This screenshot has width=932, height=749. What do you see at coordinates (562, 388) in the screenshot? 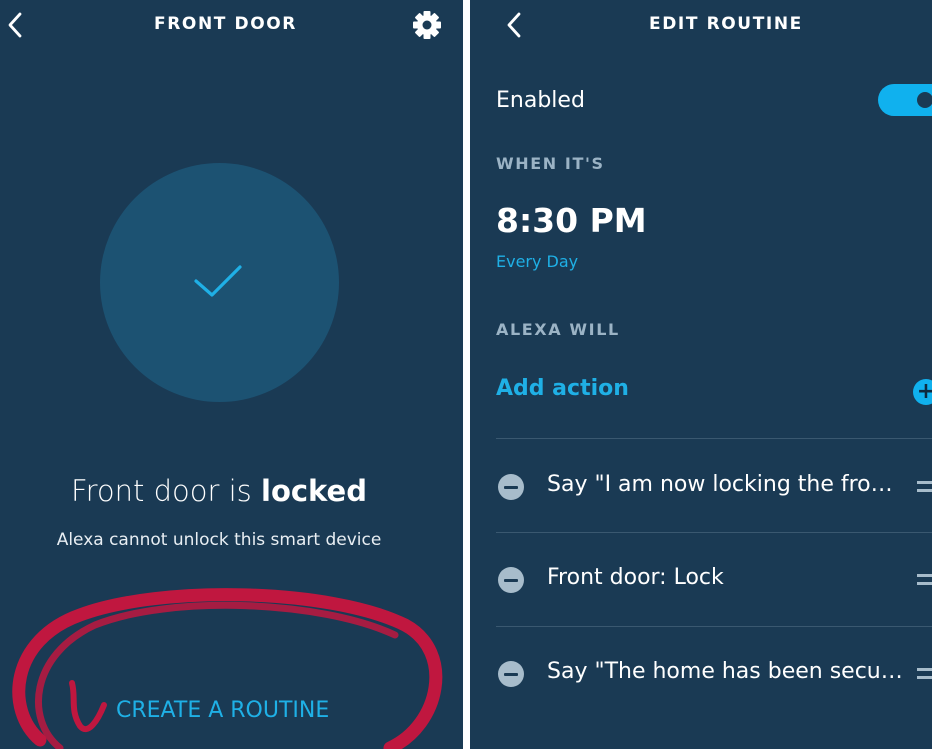
I see `add-action-button: Add action` at bounding box center [562, 388].